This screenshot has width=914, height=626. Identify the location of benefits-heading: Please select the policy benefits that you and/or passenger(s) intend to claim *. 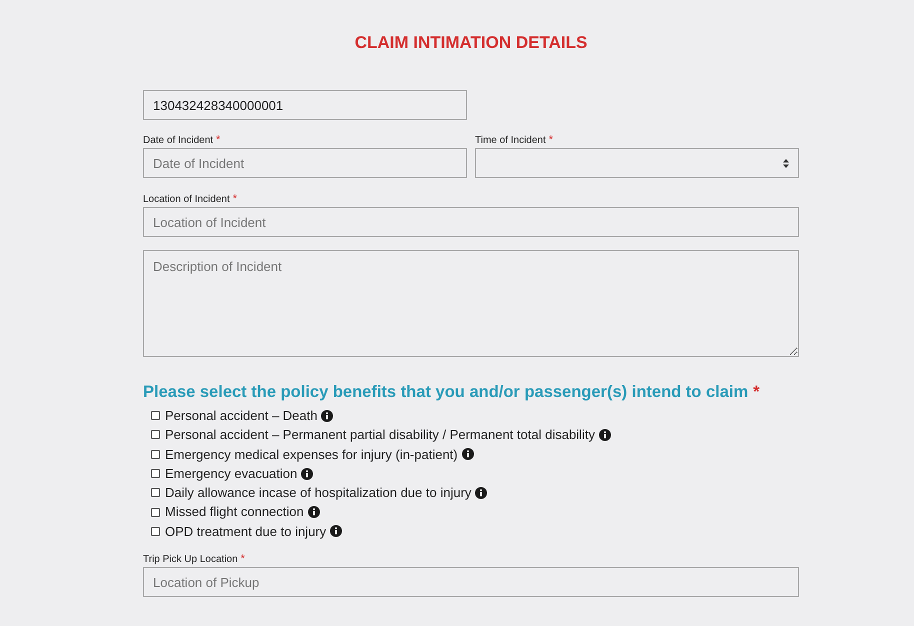
(452, 392).